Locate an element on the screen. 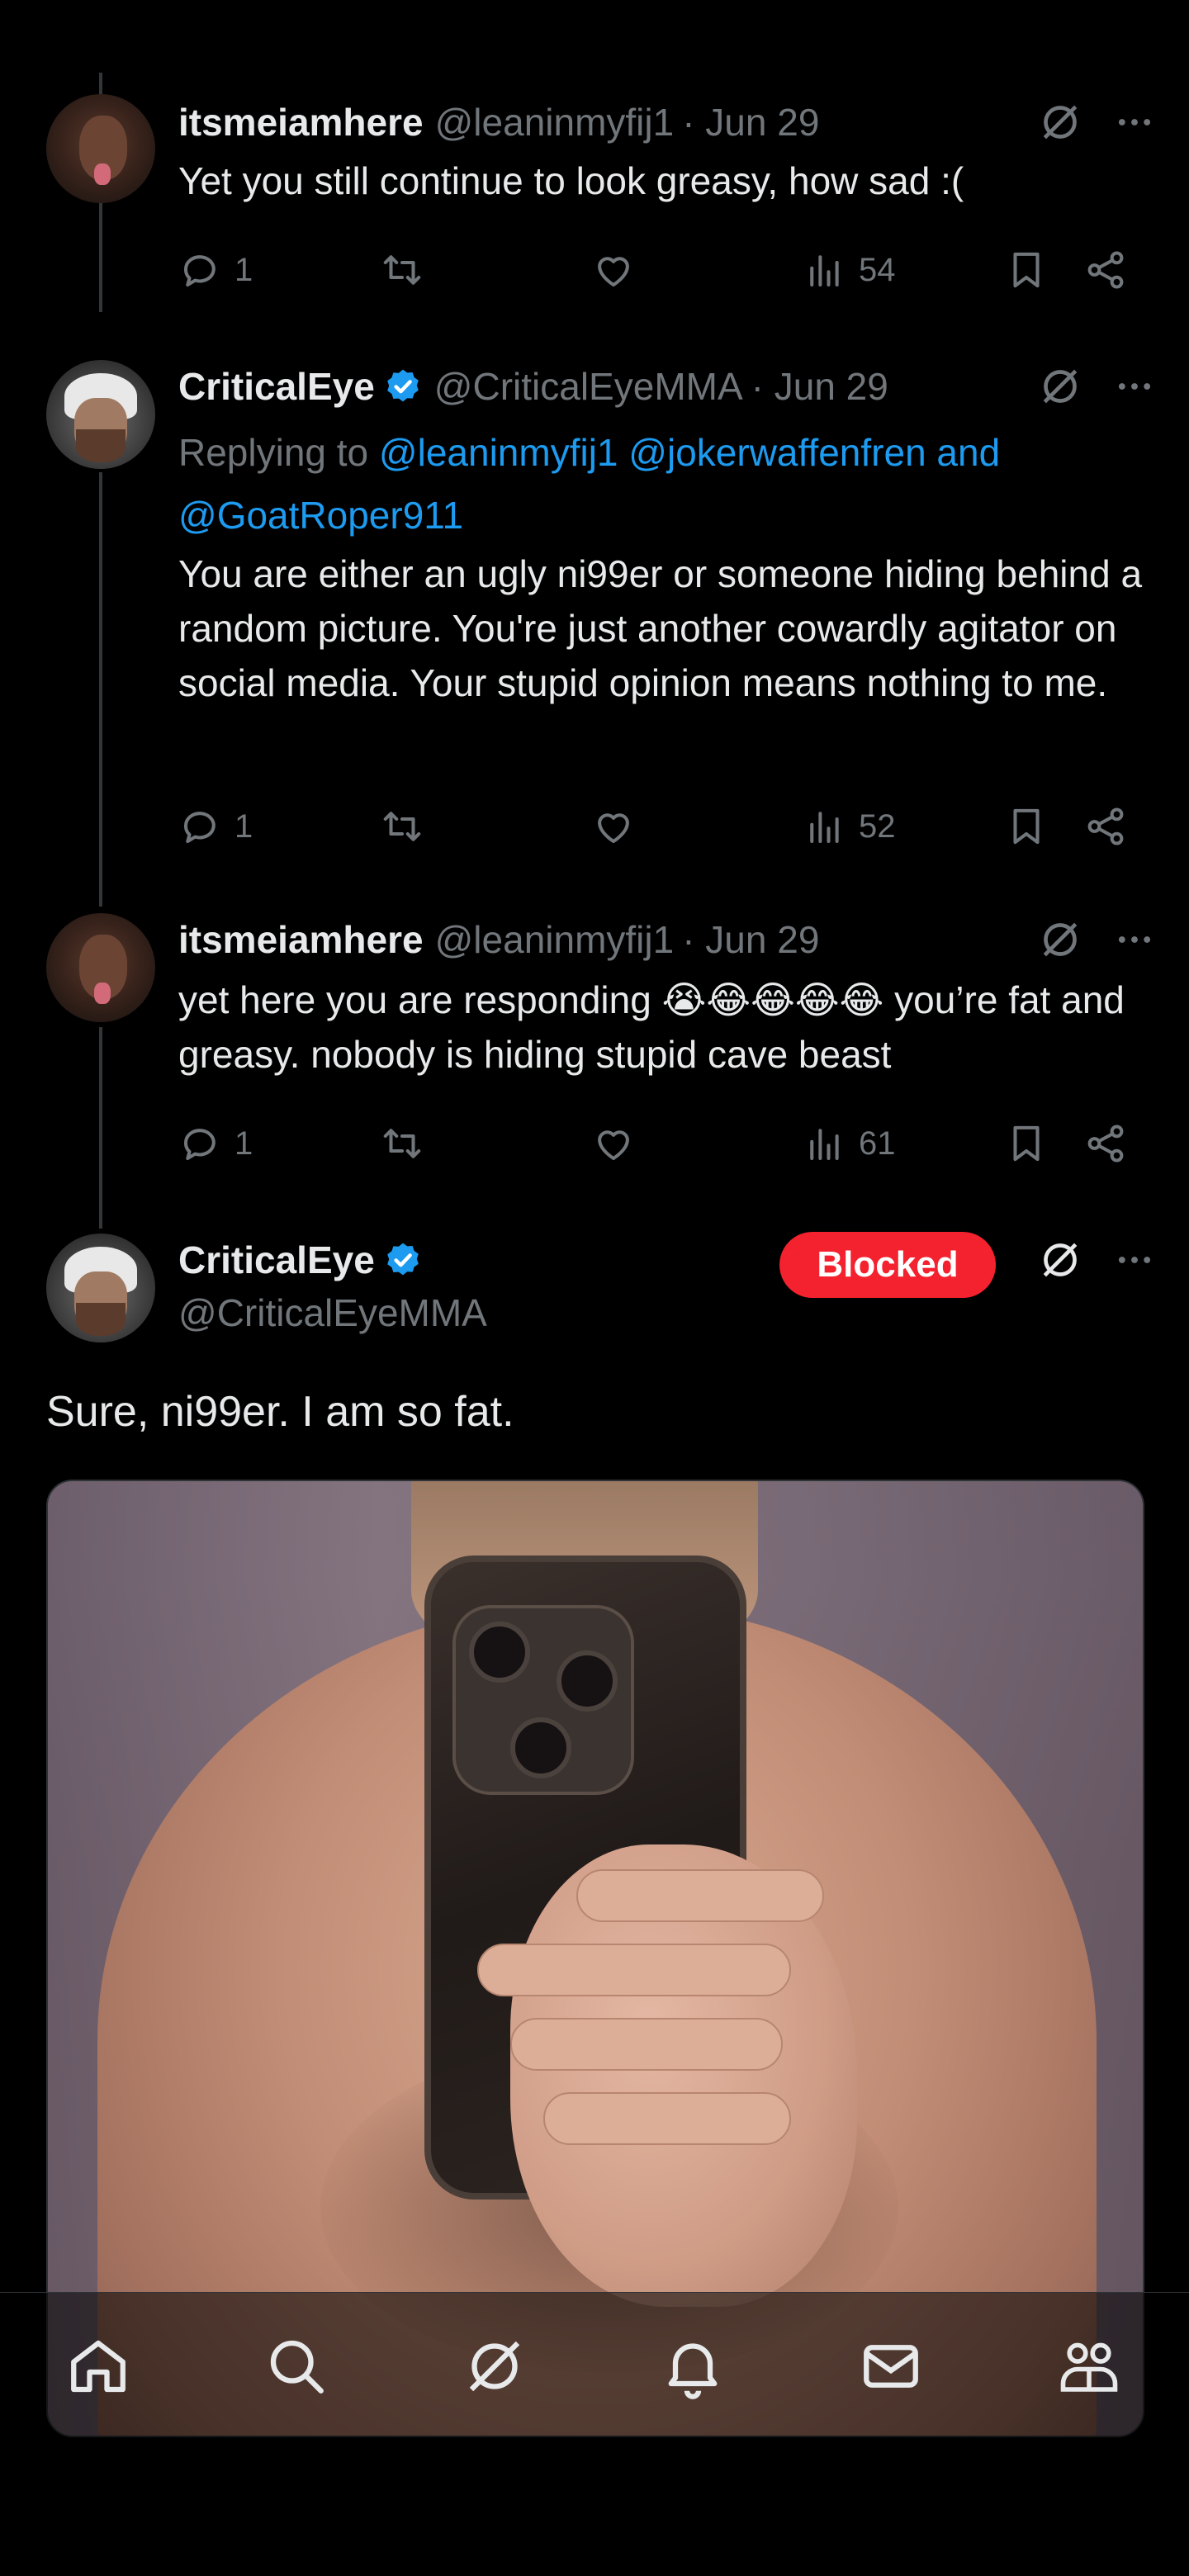  replying-prefix: Replying to is located at coordinates (278, 452).